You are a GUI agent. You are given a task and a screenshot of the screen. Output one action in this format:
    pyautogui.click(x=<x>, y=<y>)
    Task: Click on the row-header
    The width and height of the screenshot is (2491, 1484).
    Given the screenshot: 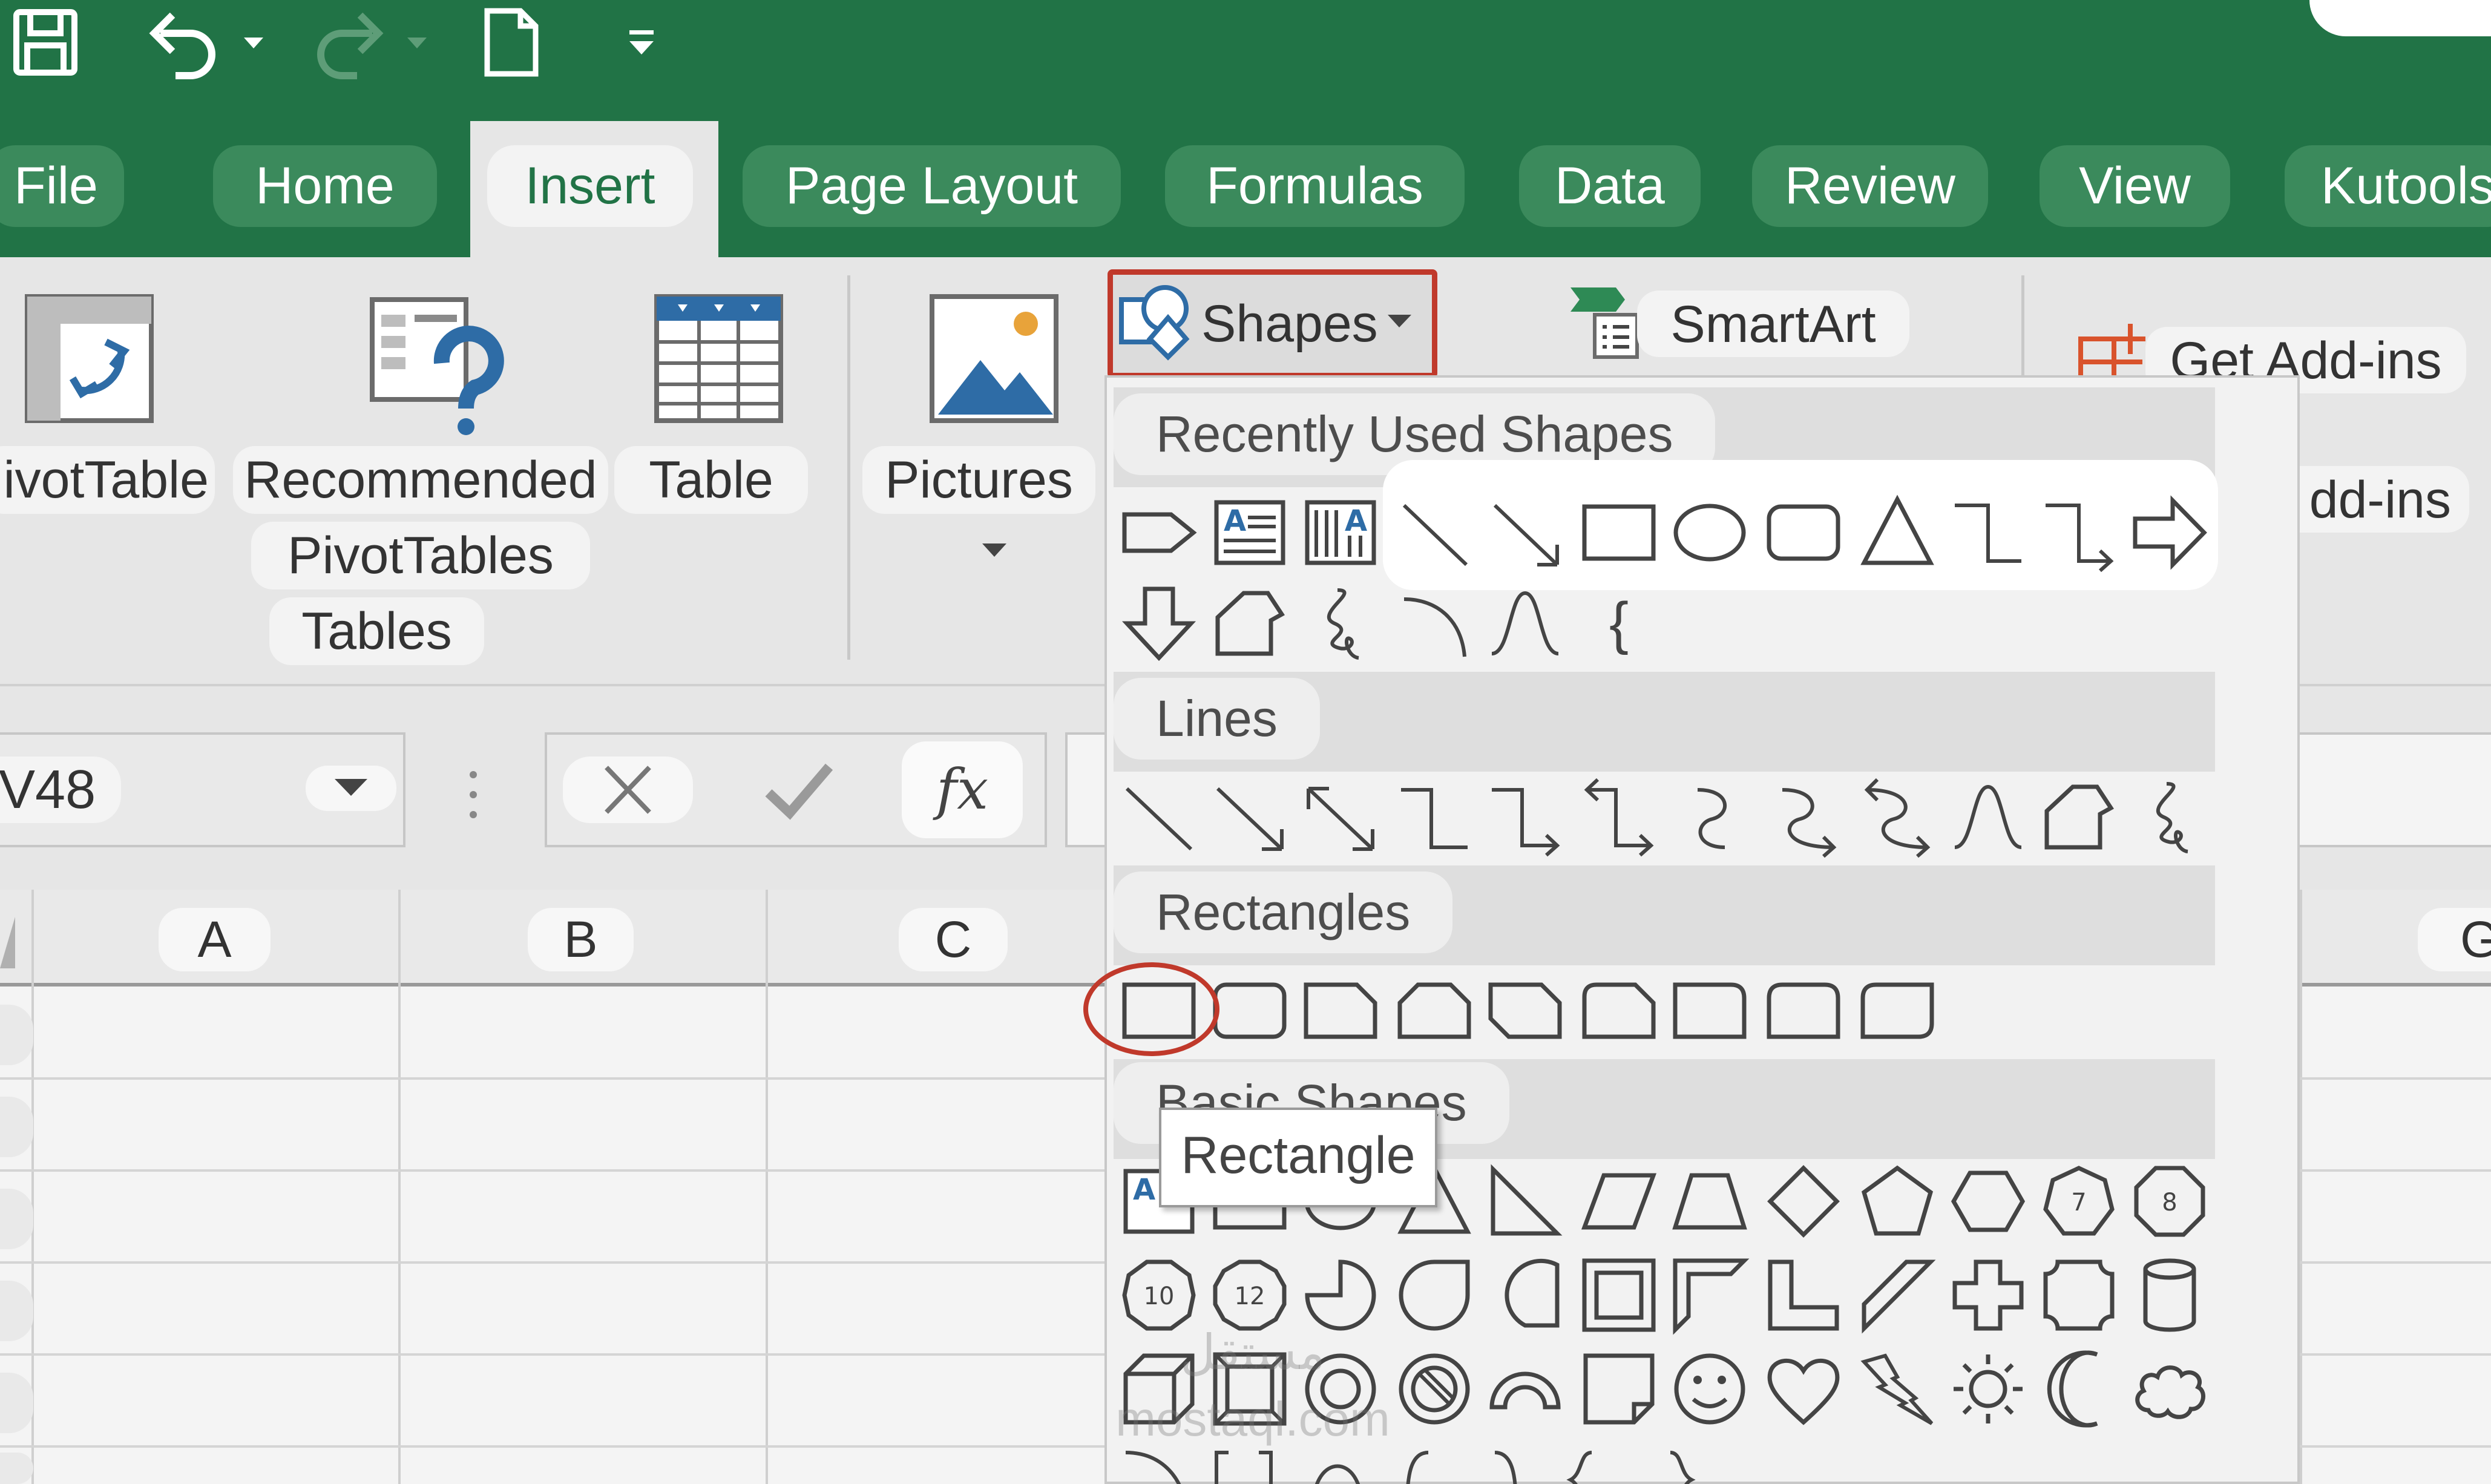 What is the action you would take?
    pyautogui.click(x=16, y=1469)
    